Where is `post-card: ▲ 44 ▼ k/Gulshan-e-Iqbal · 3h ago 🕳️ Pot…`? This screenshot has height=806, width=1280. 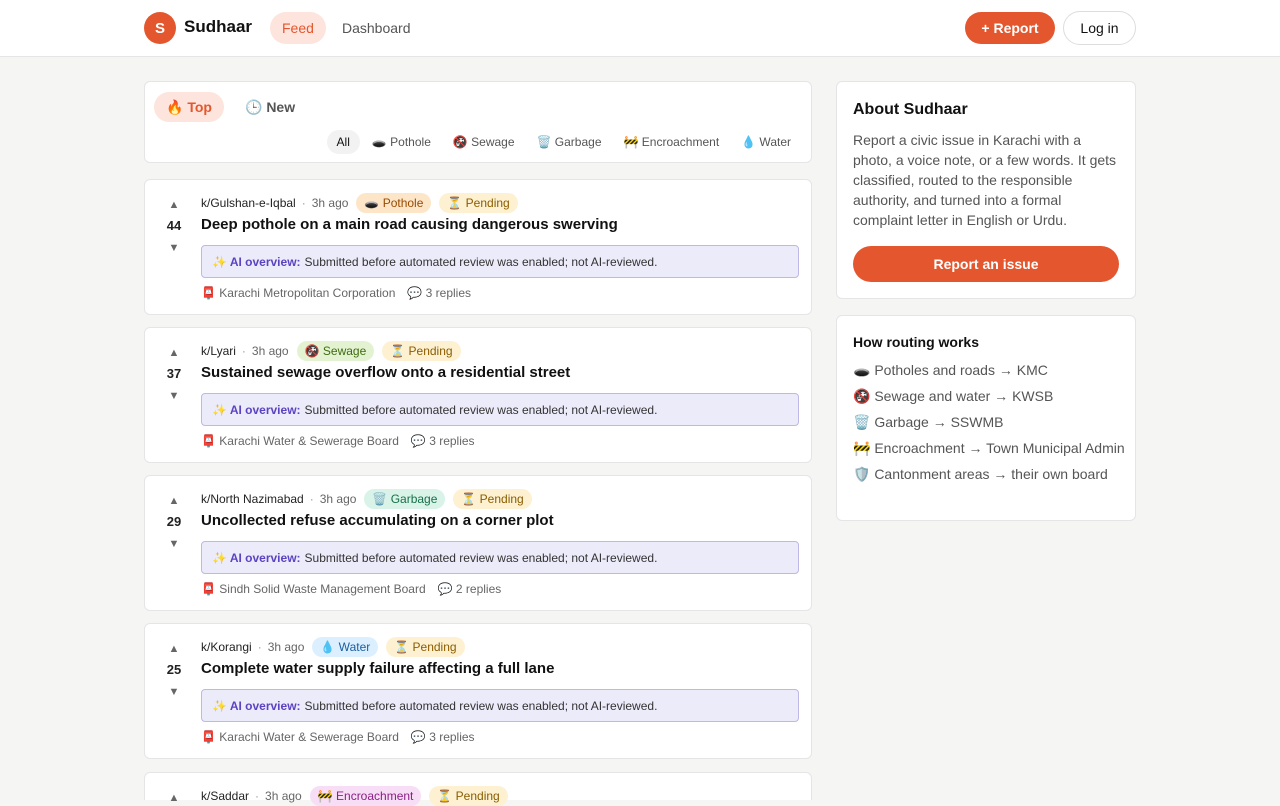
post-card: ▲ 44 ▼ k/Gulshan-e-Iqbal · 3h ago 🕳️ Pot… is located at coordinates (478, 247).